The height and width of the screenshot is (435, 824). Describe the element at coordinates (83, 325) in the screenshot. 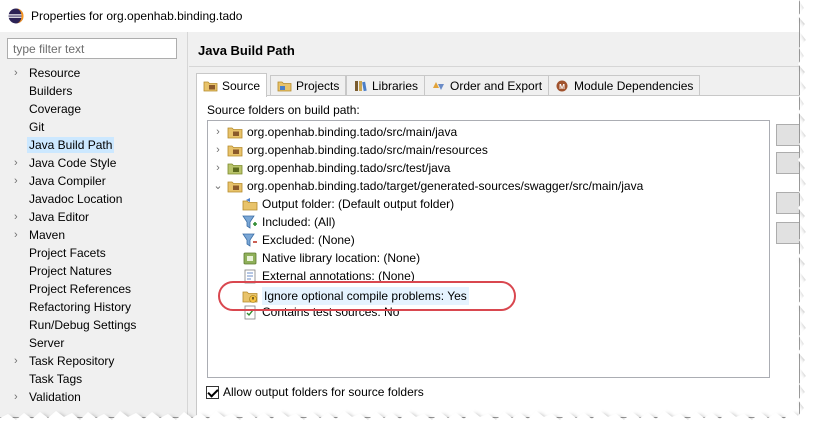

I see `sidebar-item-label: Run/Debug Settings` at that location.